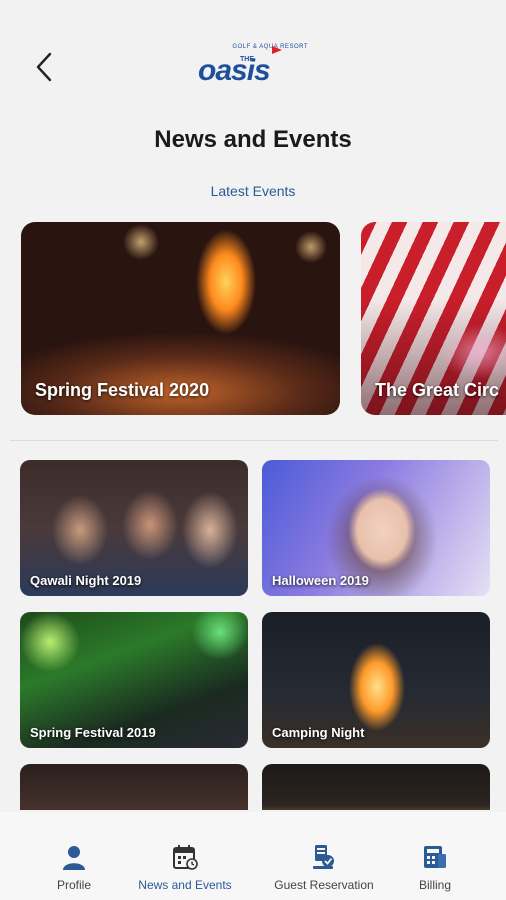 This screenshot has width=506, height=900. I want to click on flag-icon, so click(277, 50).